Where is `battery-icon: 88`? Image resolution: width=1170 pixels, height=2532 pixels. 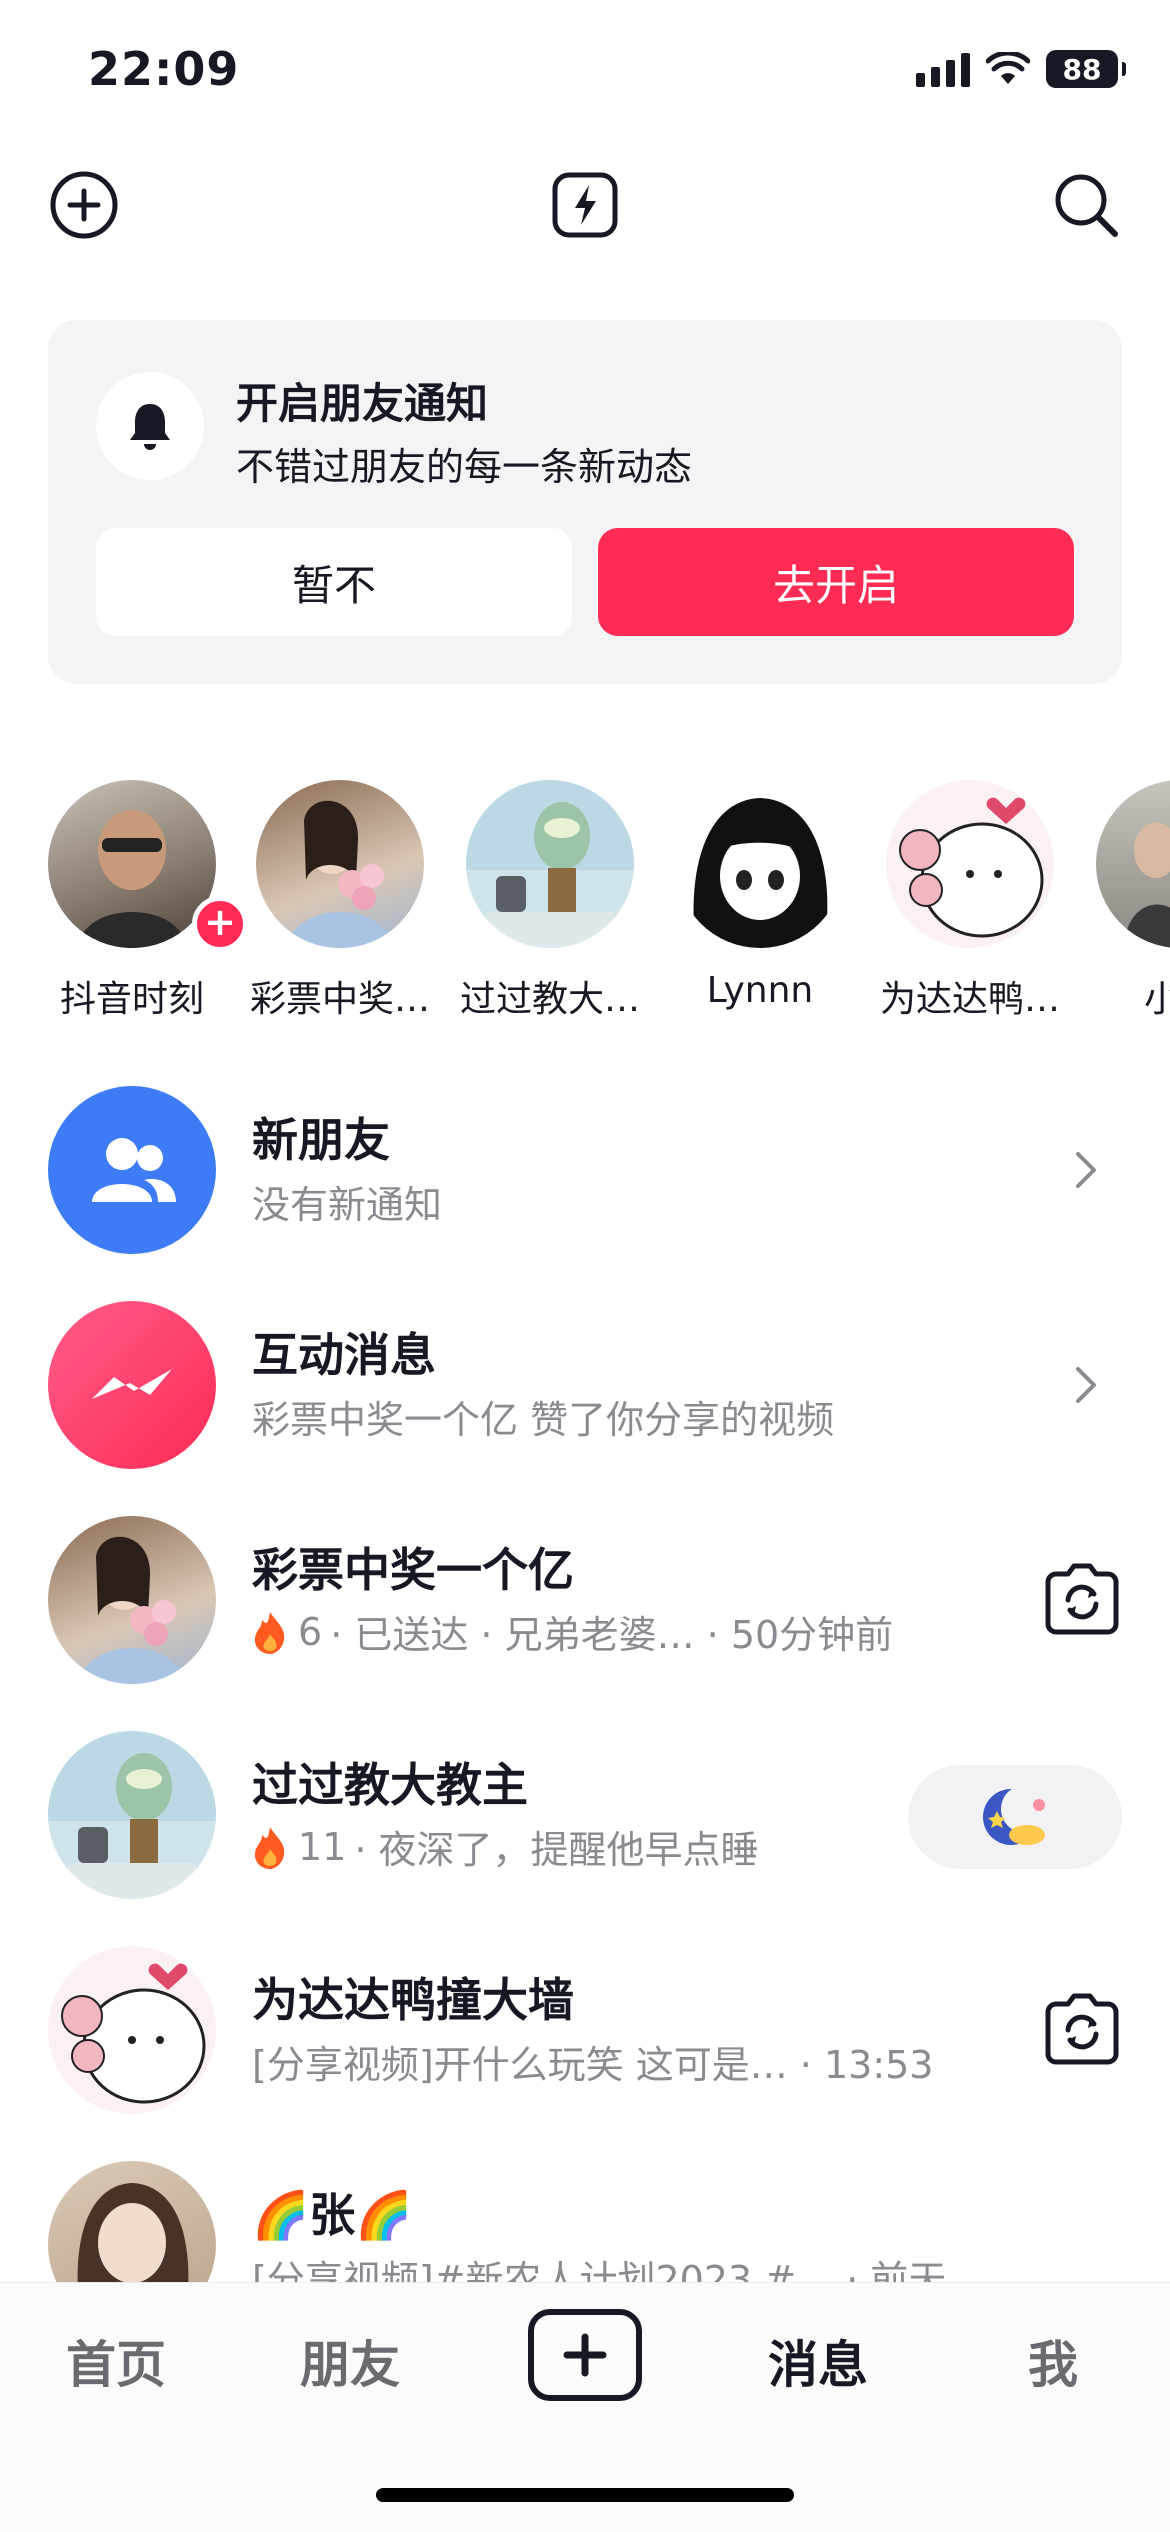
battery-icon: 88 is located at coordinates (1086, 69).